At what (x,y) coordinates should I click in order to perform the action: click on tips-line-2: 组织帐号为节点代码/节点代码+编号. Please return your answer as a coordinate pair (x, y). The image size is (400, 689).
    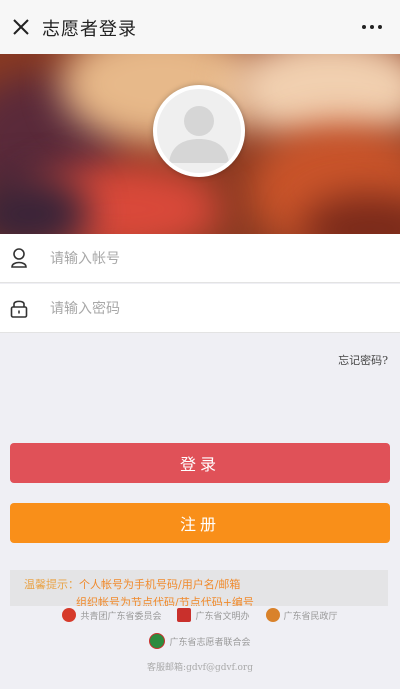
    Looking at the image, I should click on (206, 600).